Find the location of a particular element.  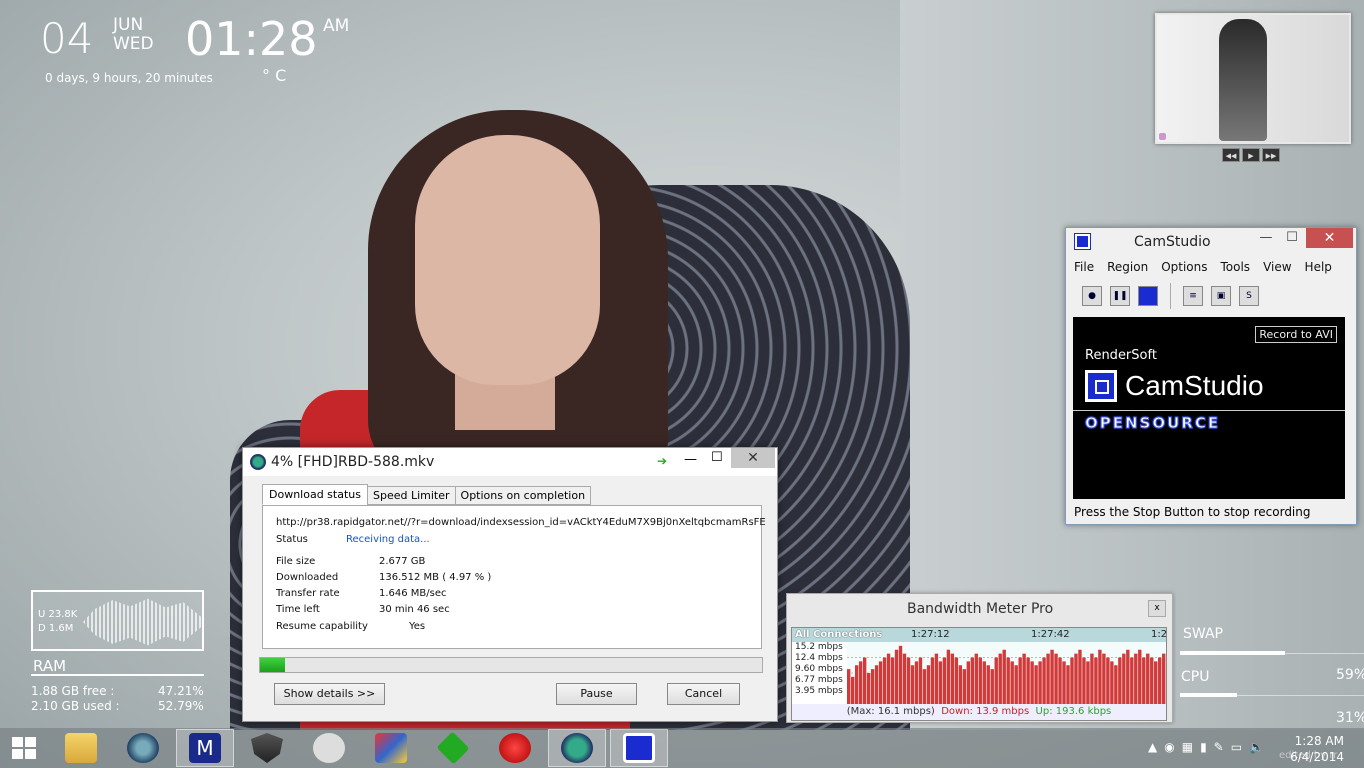

taskbar-clock: 1:28 AM 6/4/2014 is located at coordinates (1317, 749).